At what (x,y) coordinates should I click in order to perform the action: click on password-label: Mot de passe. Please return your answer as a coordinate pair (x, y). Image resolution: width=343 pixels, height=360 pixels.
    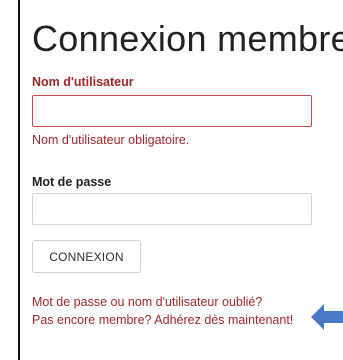
    Looking at the image, I should click on (72, 182).